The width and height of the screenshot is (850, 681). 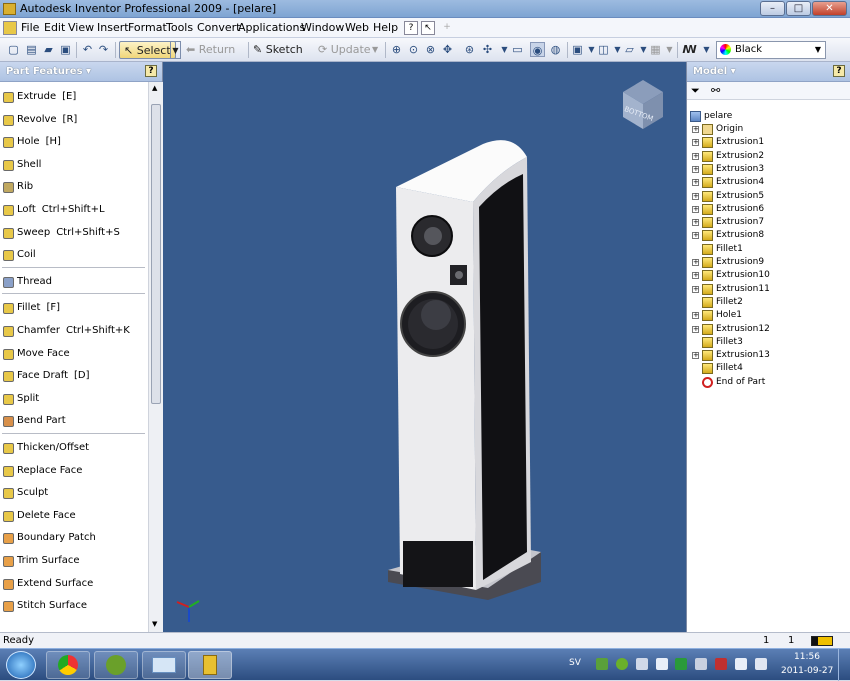 What do you see at coordinates (74, 233) in the screenshot?
I see `feature-sweep: Sweep Ctrl+Shift+S` at bounding box center [74, 233].